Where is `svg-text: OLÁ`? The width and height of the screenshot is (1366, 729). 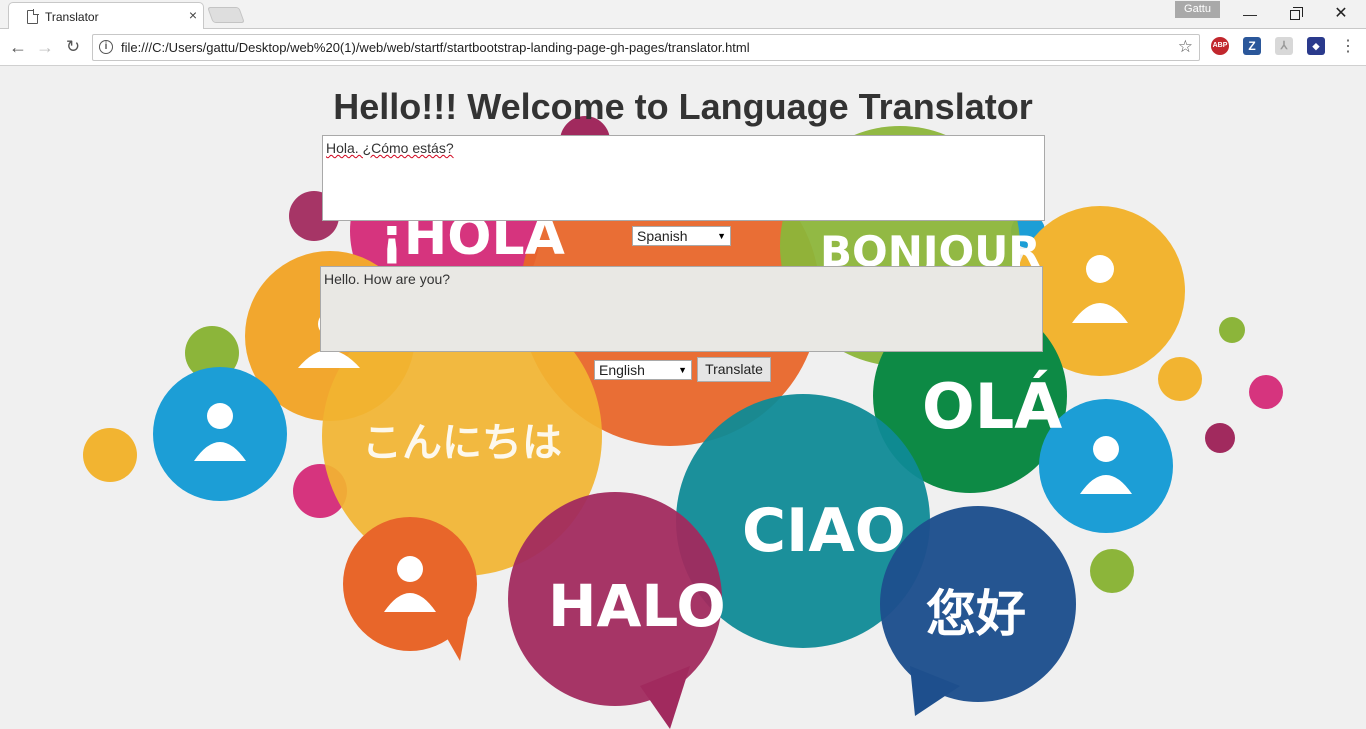
svg-text: OLÁ is located at coordinates (992, 406).